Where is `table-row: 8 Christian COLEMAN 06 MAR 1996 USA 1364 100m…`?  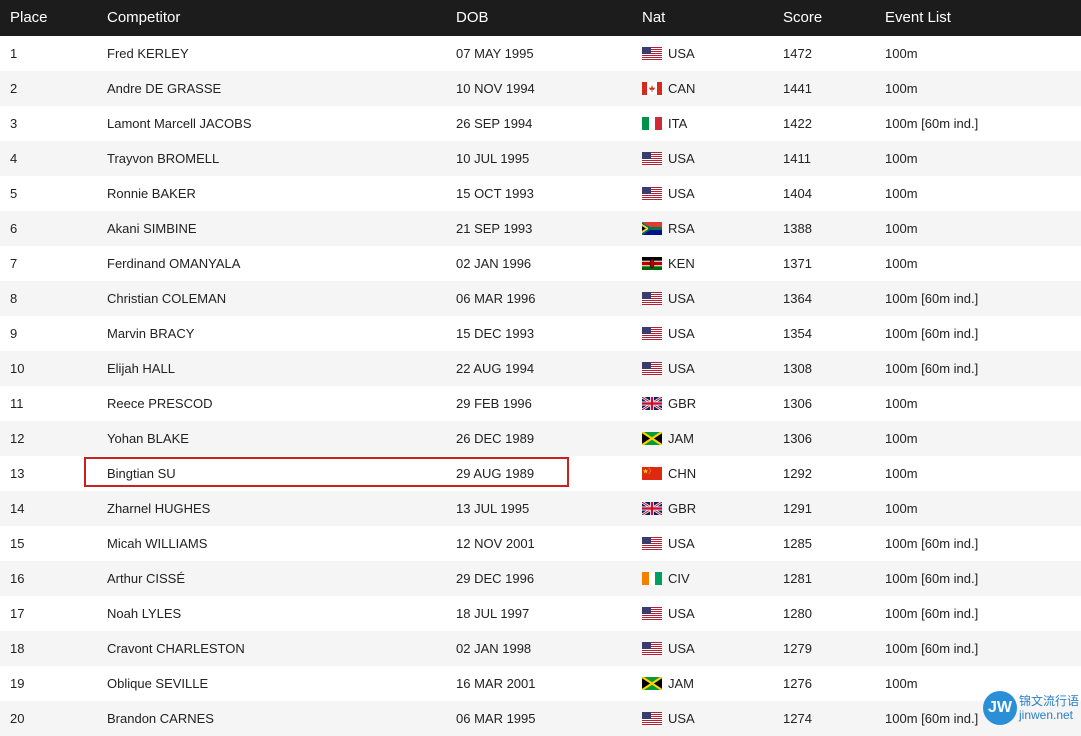
table-row: 8 Christian COLEMAN 06 MAR 1996 USA 1364 100m… is located at coordinates (540, 298).